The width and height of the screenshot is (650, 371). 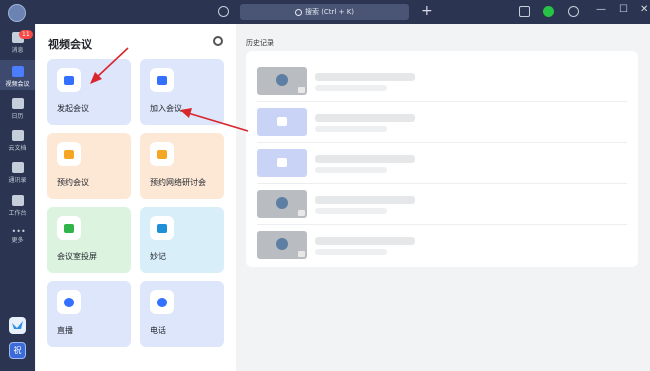 I want to click on arrow-to-start-meeting, so click(x=109, y=65).